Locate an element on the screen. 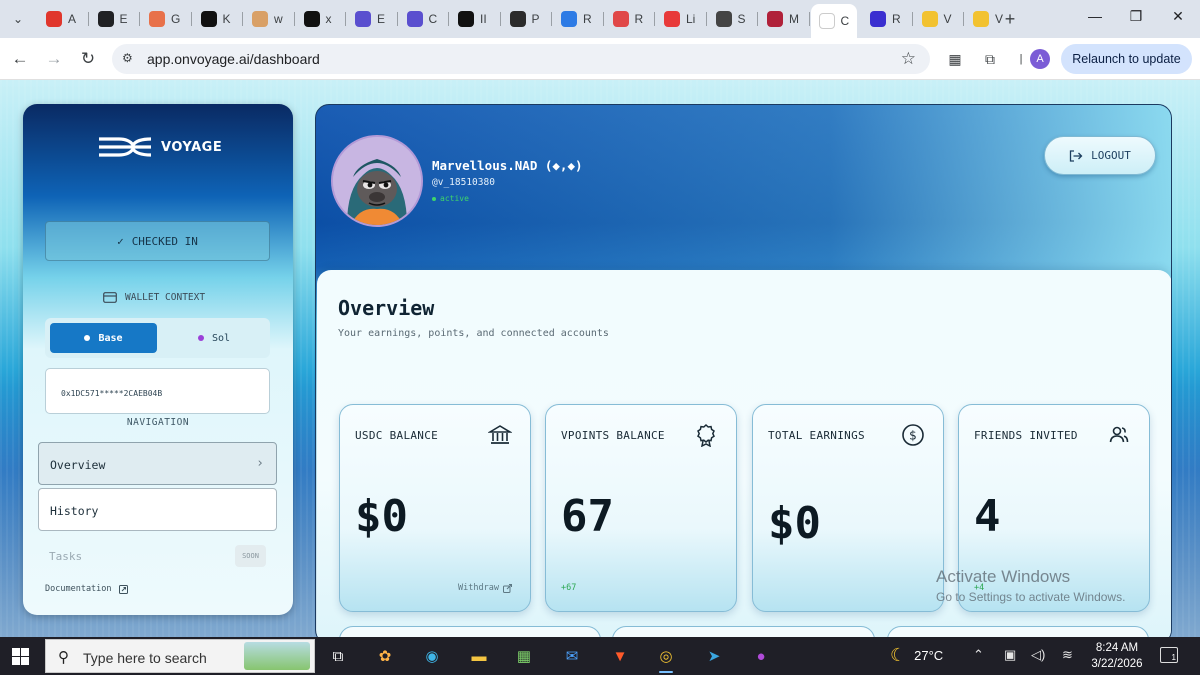 The image size is (1200, 675). store-icon: ▦ is located at coordinates (524, 656).